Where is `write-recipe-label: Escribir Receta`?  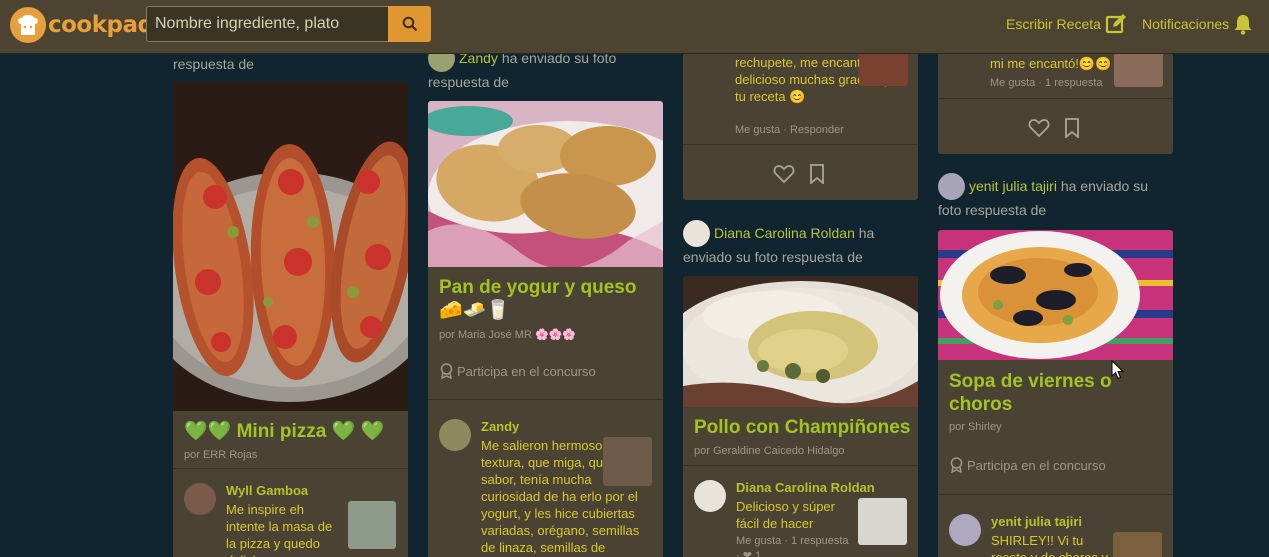
write-recipe-label: Escribir Receta is located at coordinates (1053, 24).